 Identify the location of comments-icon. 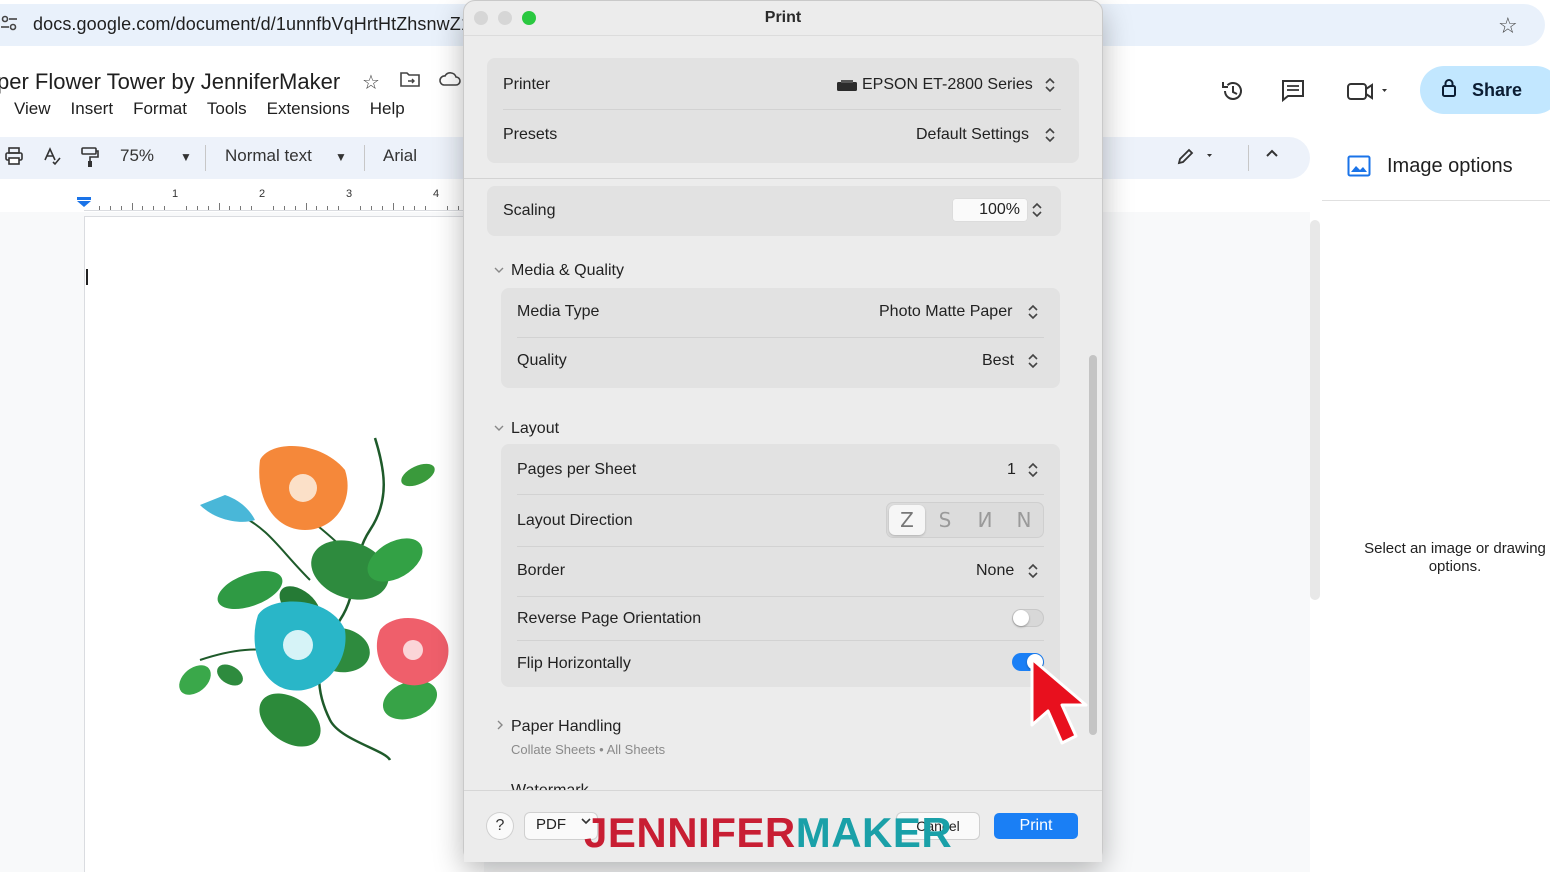
(1293, 94).